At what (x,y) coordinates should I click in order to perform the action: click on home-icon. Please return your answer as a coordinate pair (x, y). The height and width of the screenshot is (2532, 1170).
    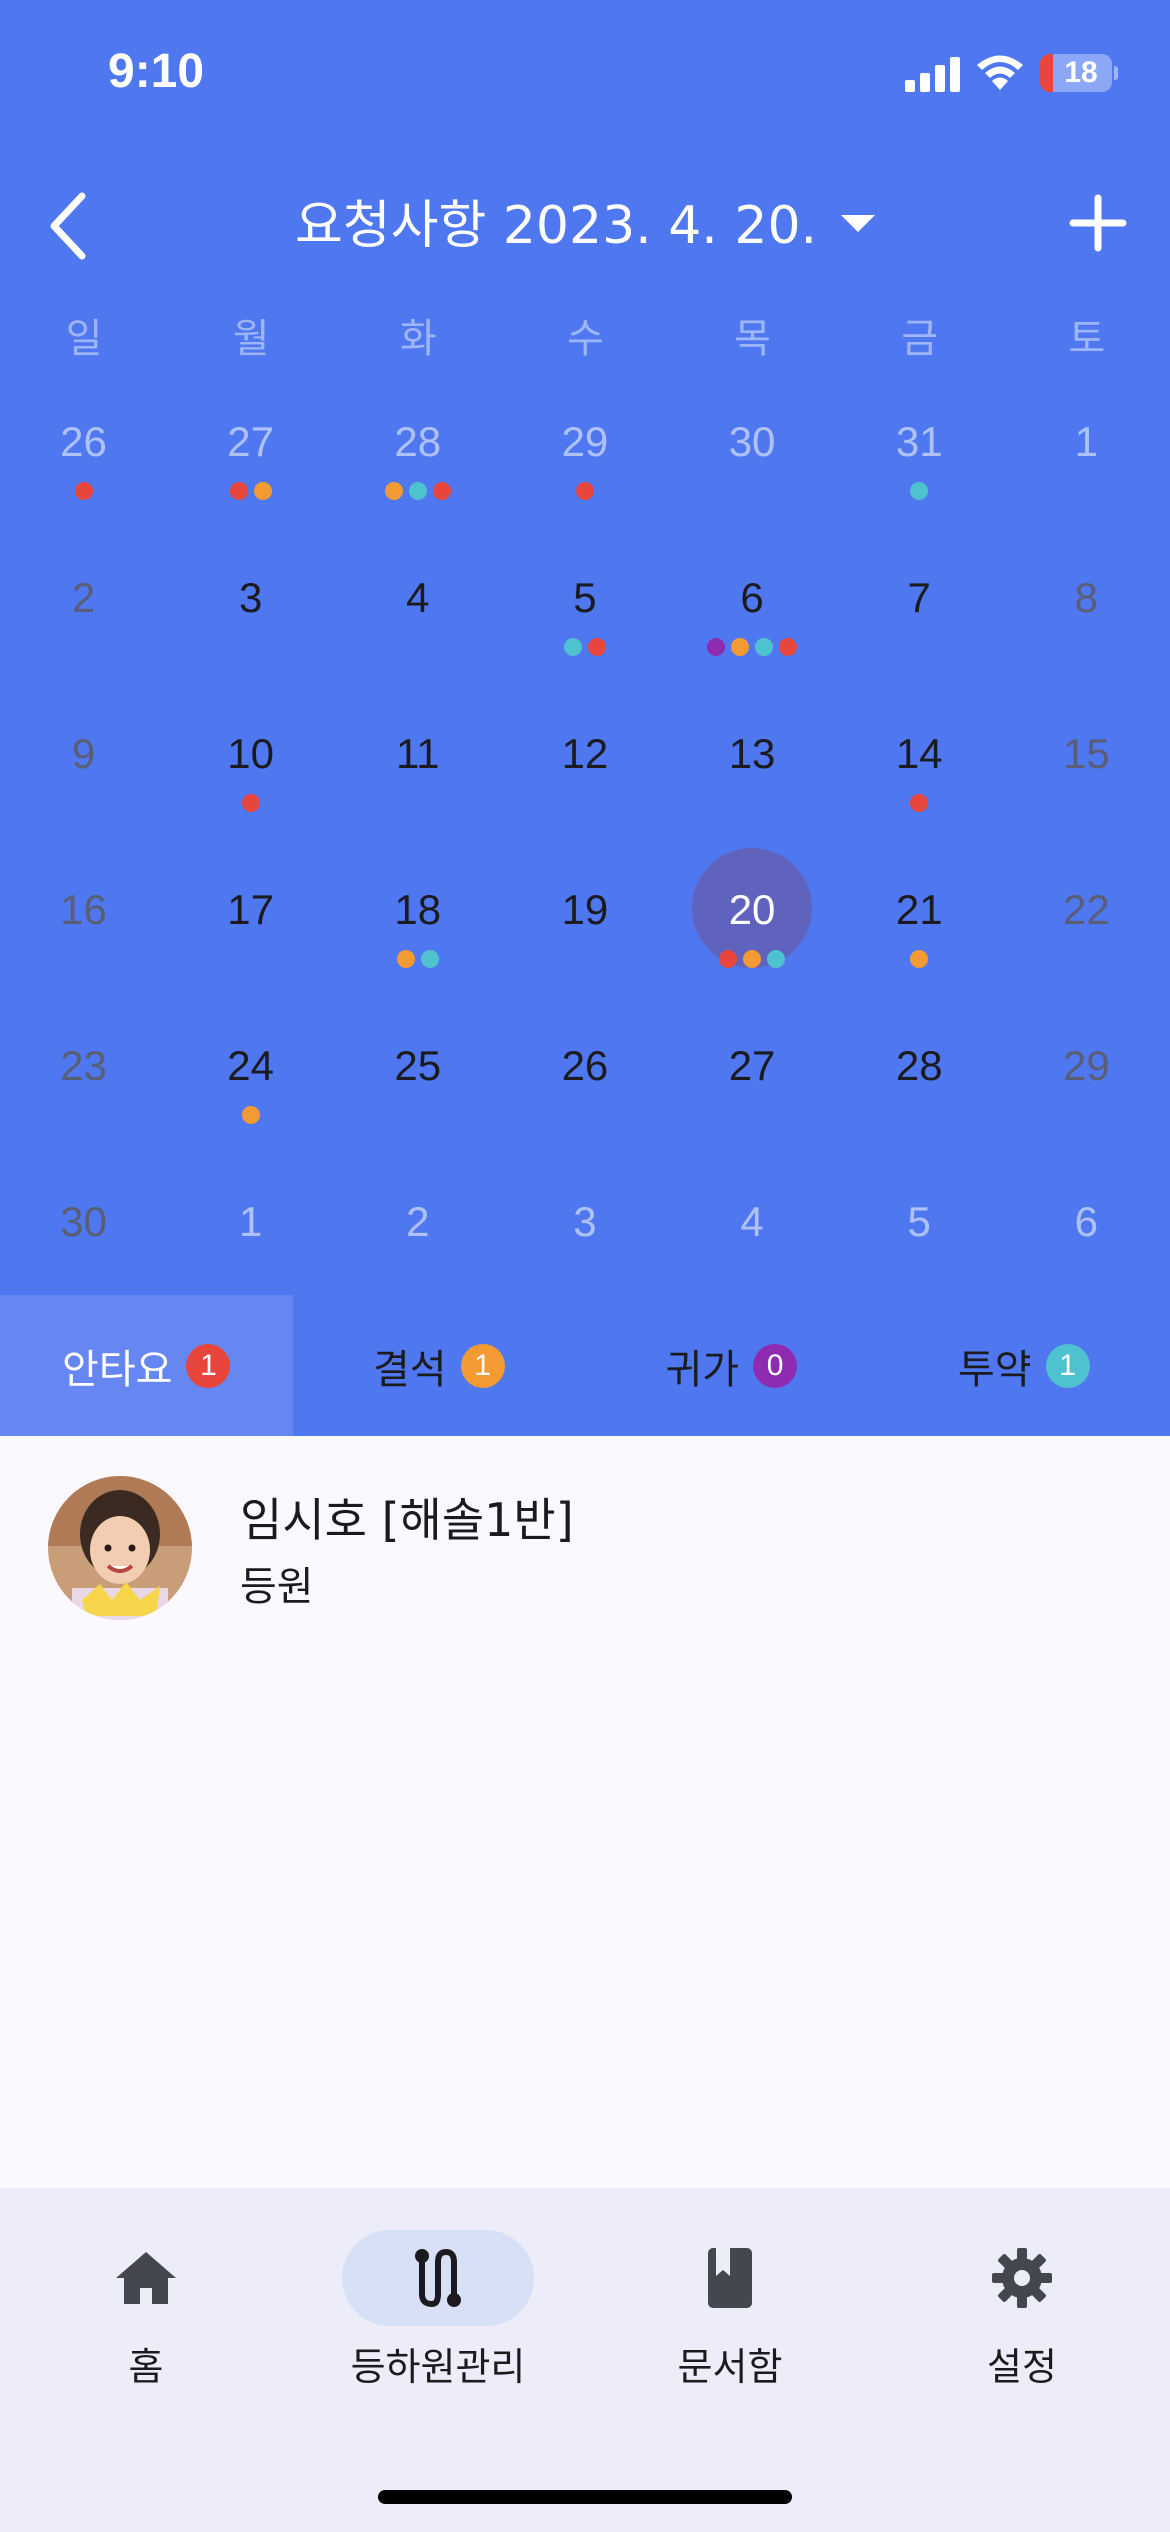
    Looking at the image, I should click on (146, 2278).